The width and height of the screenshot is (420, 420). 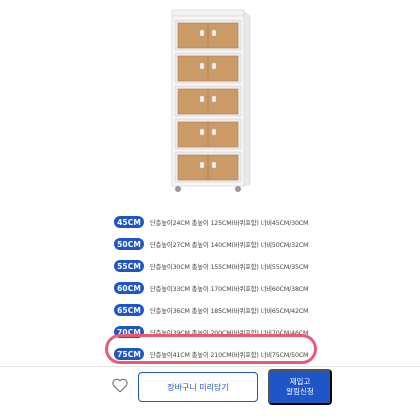 I want to click on option-description: 단층높이33CM 총높이 170CM(바퀴포함) 너비60CM/38CM, so click(x=229, y=289).